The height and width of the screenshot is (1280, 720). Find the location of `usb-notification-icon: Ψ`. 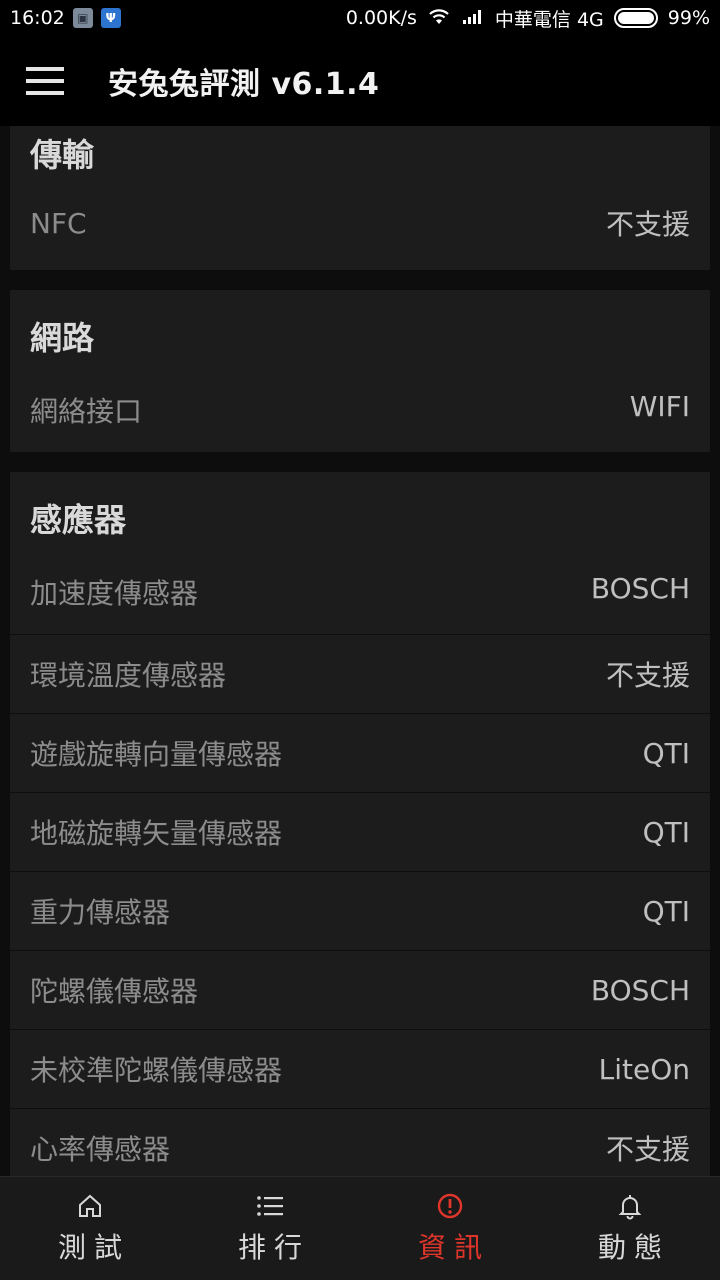

usb-notification-icon: Ψ is located at coordinates (110, 18).